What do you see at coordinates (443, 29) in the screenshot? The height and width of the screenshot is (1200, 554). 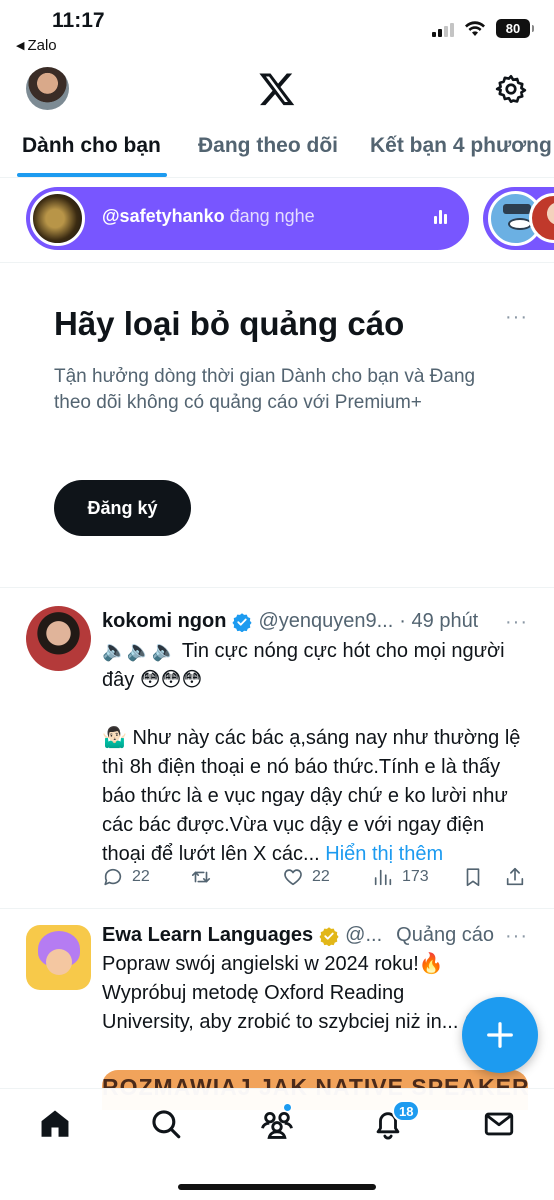 I see `cellular-signal-icon` at bounding box center [443, 29].